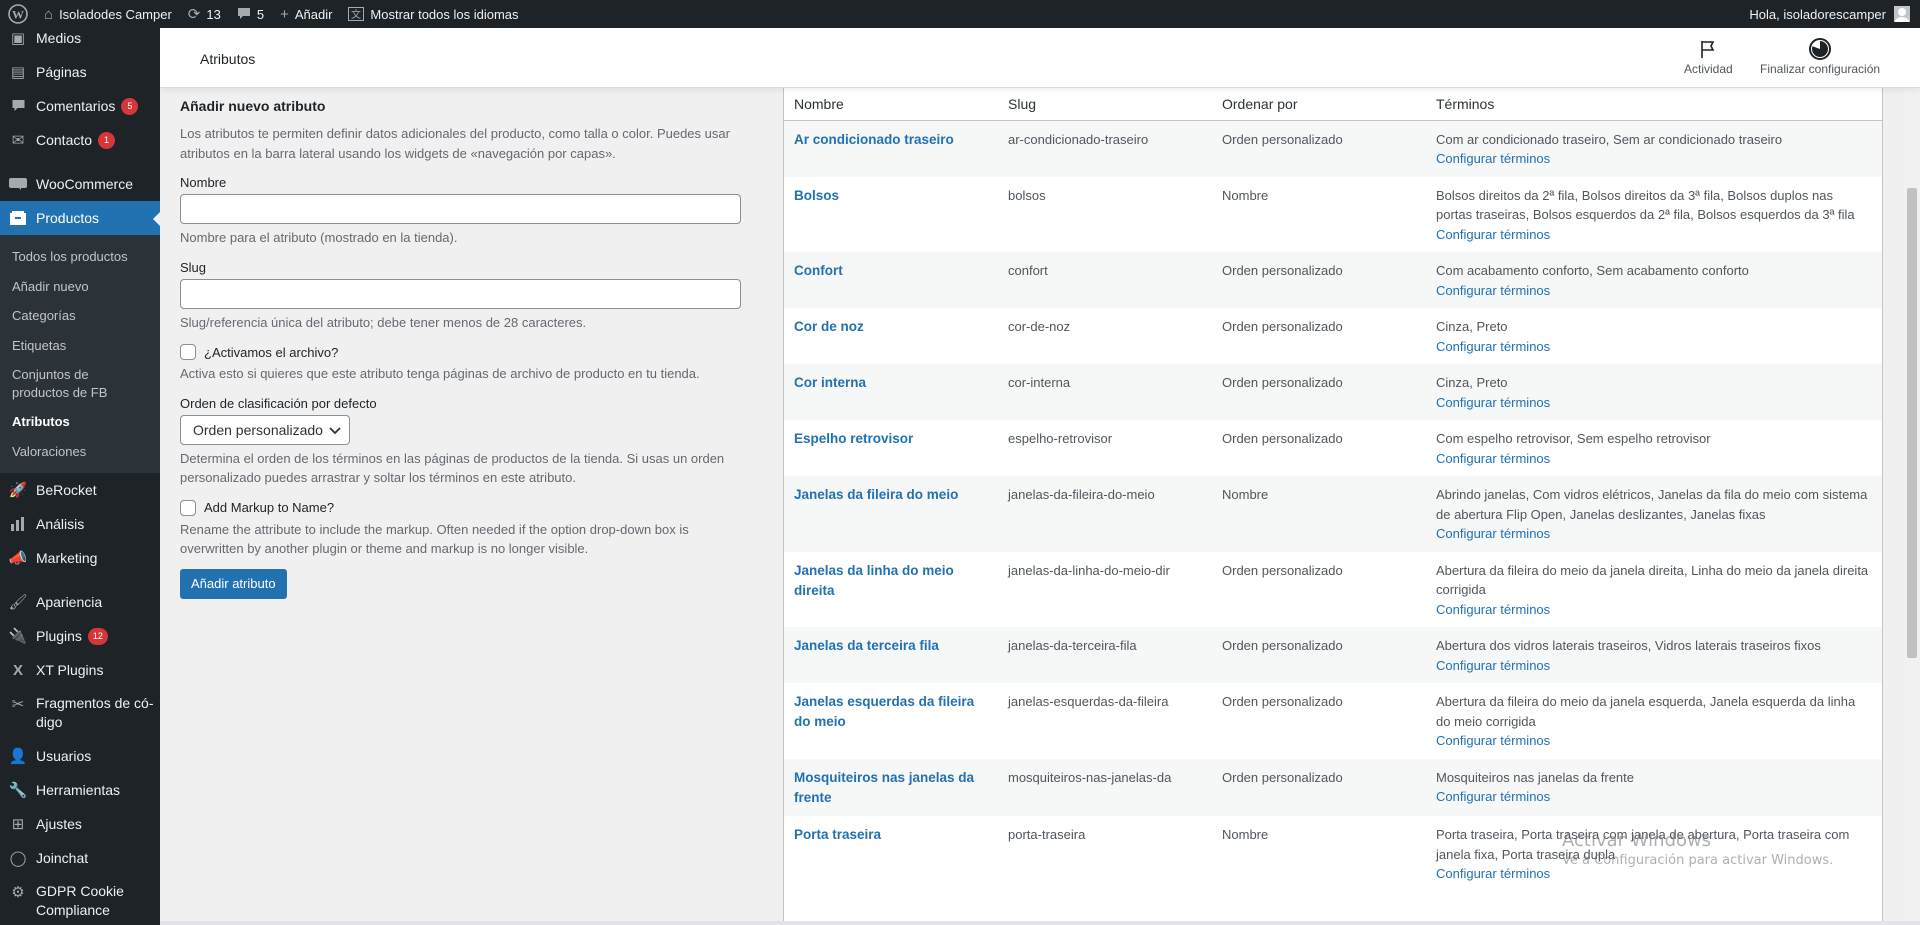 This screenshot has height=925, width=1920. I want to click on menu-gdpr: ⚙ GDPR Cookie Compliance, so click(80, 900).